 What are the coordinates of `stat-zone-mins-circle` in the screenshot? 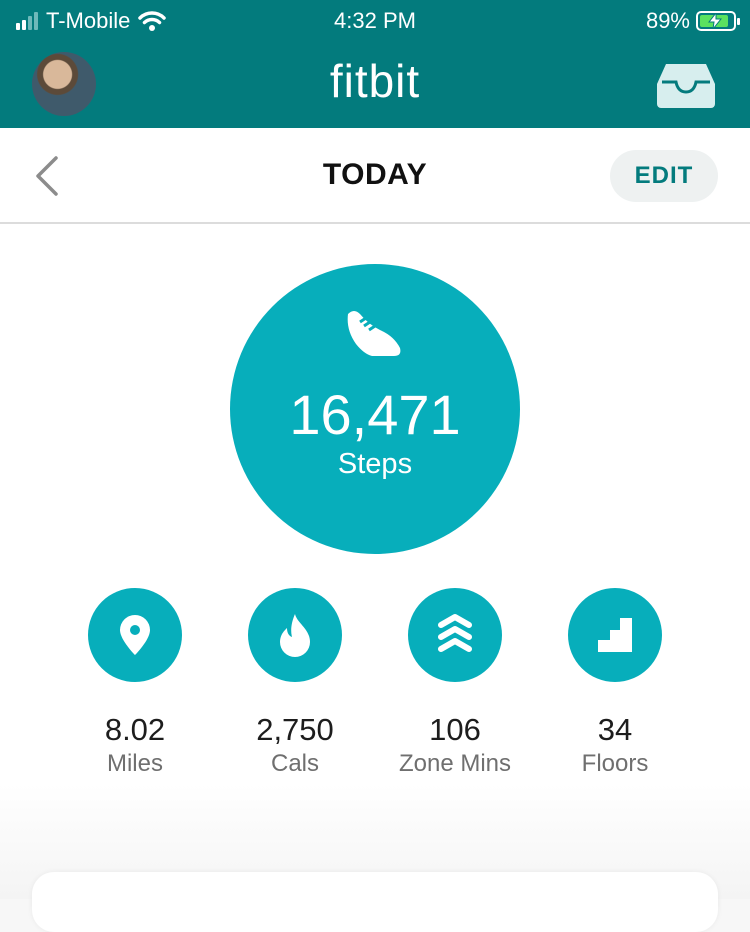 It's located at (455, 635).